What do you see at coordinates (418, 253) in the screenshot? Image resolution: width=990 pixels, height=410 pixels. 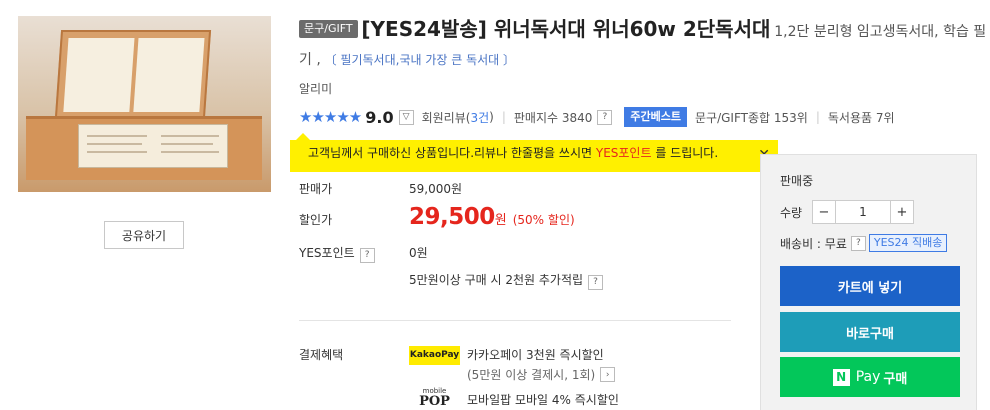 I see `point-value: 0원` at bounding box center [418, 253].